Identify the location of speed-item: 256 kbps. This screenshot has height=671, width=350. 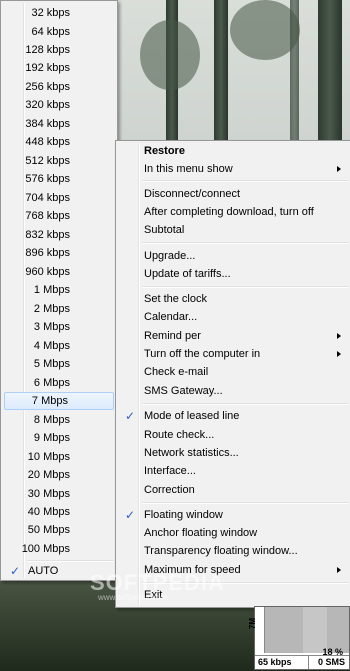
(59, 87).